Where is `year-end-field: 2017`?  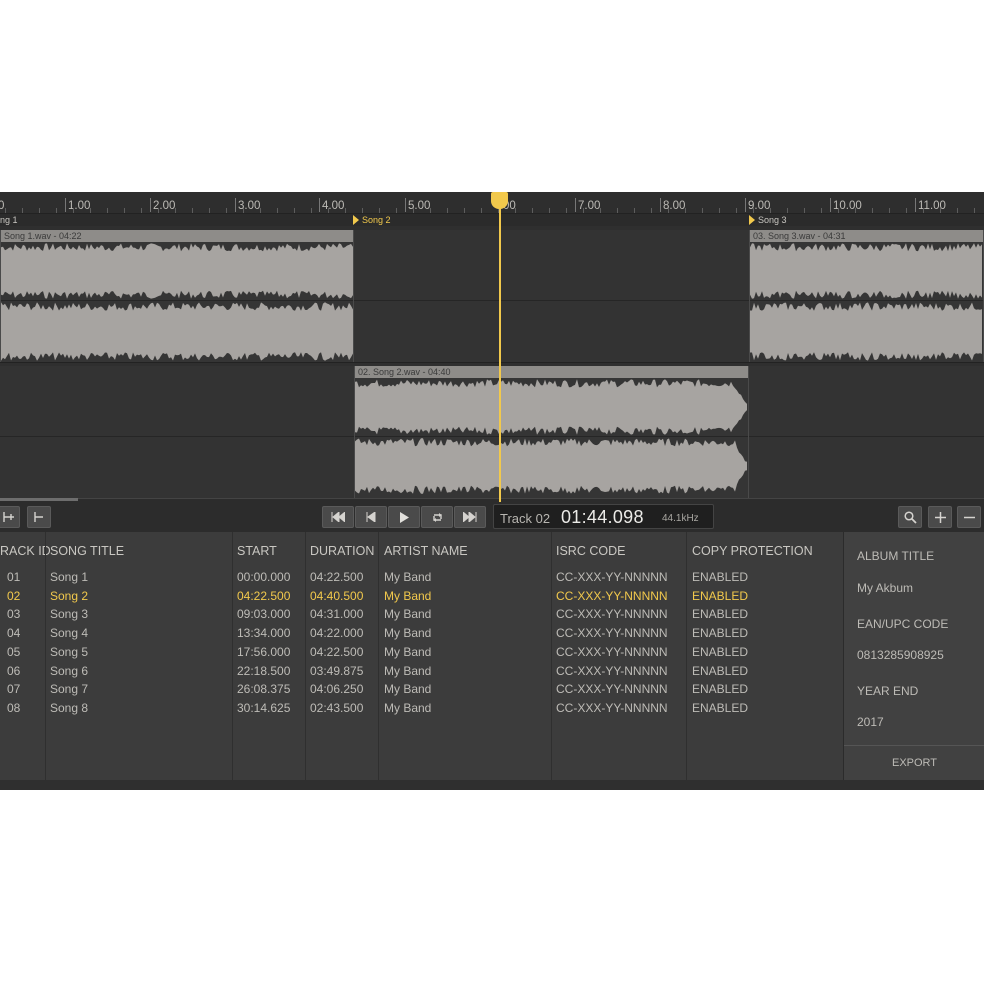
year-end-field: 2017 is located at coordinates (870, 722).